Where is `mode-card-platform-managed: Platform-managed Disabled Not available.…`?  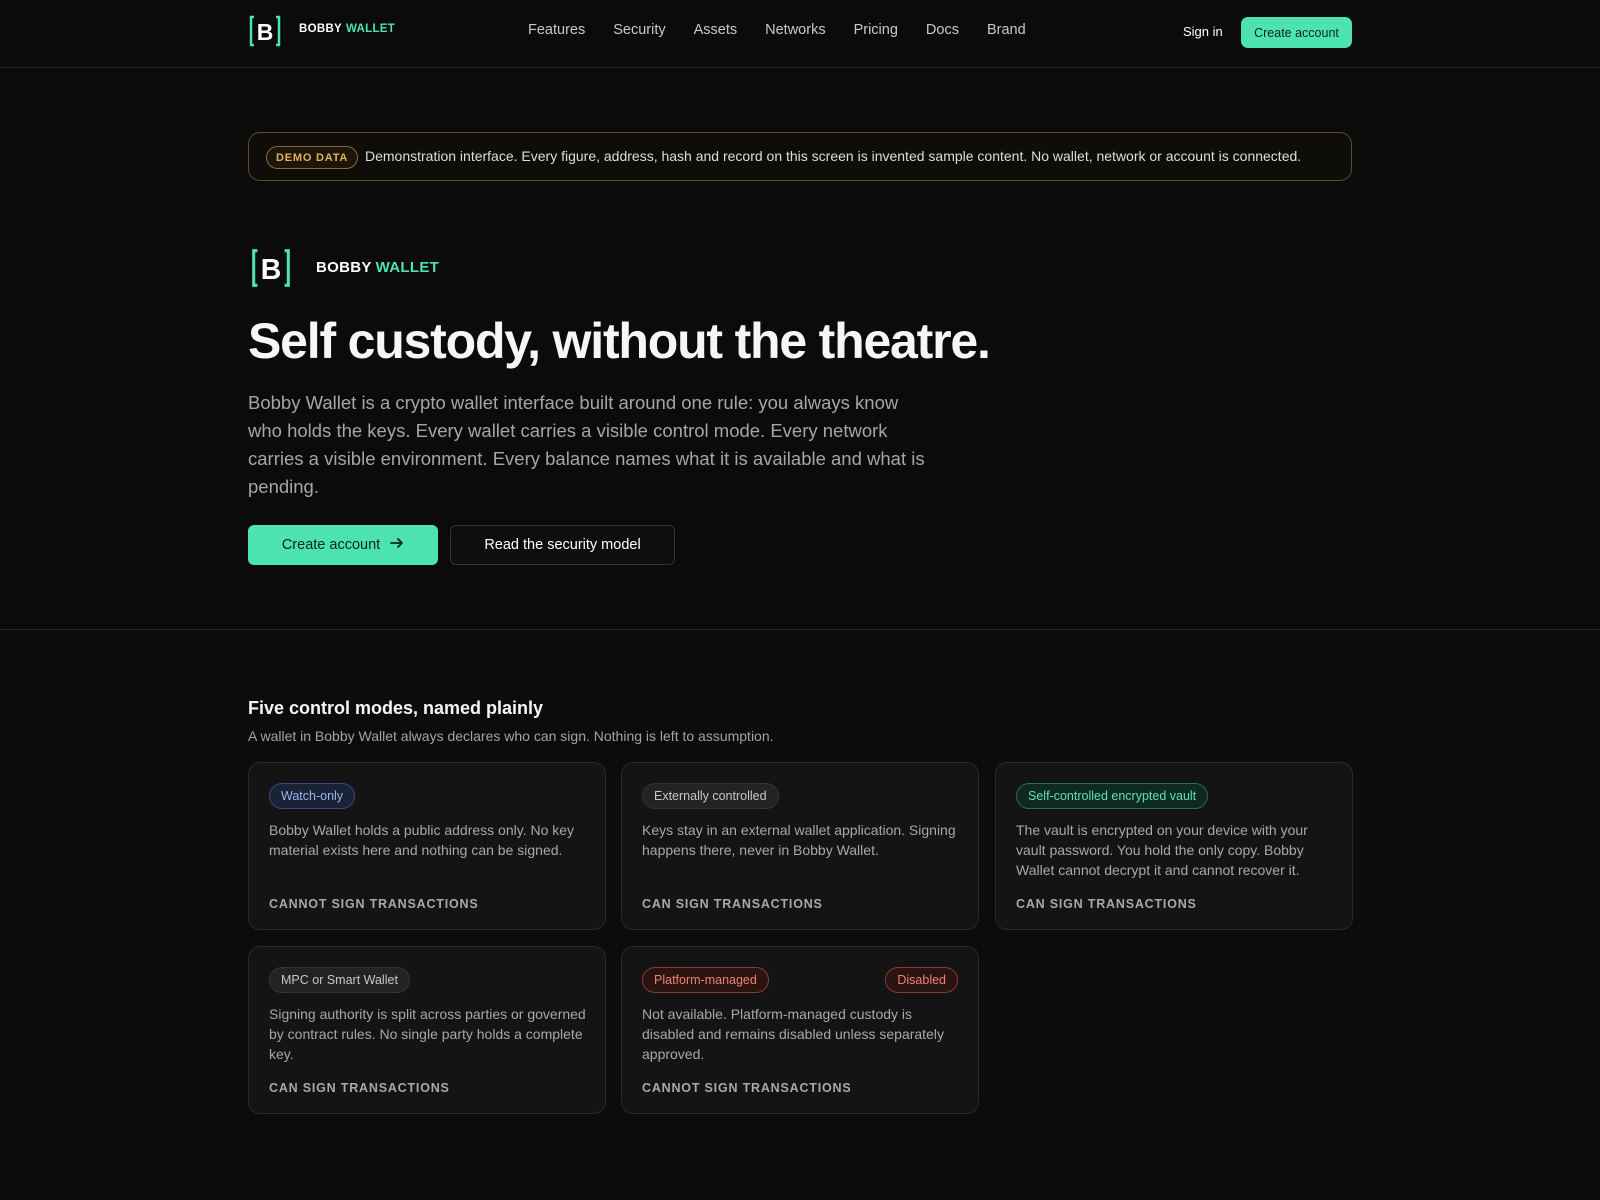 mode-card-platform-managed: Platform-managed Disabled Not available.… is located at coordinates (800, 1030).